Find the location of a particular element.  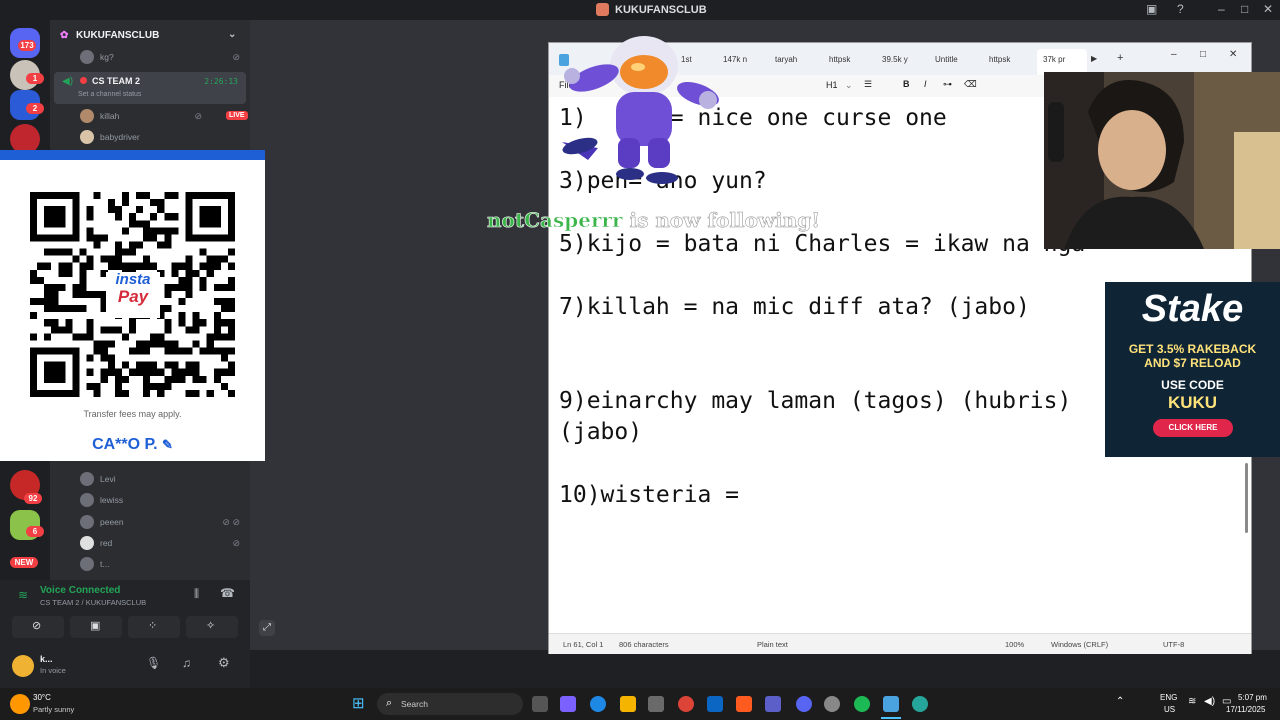

clear-format-icon: ⌫ is located at coordinates (970, 84).